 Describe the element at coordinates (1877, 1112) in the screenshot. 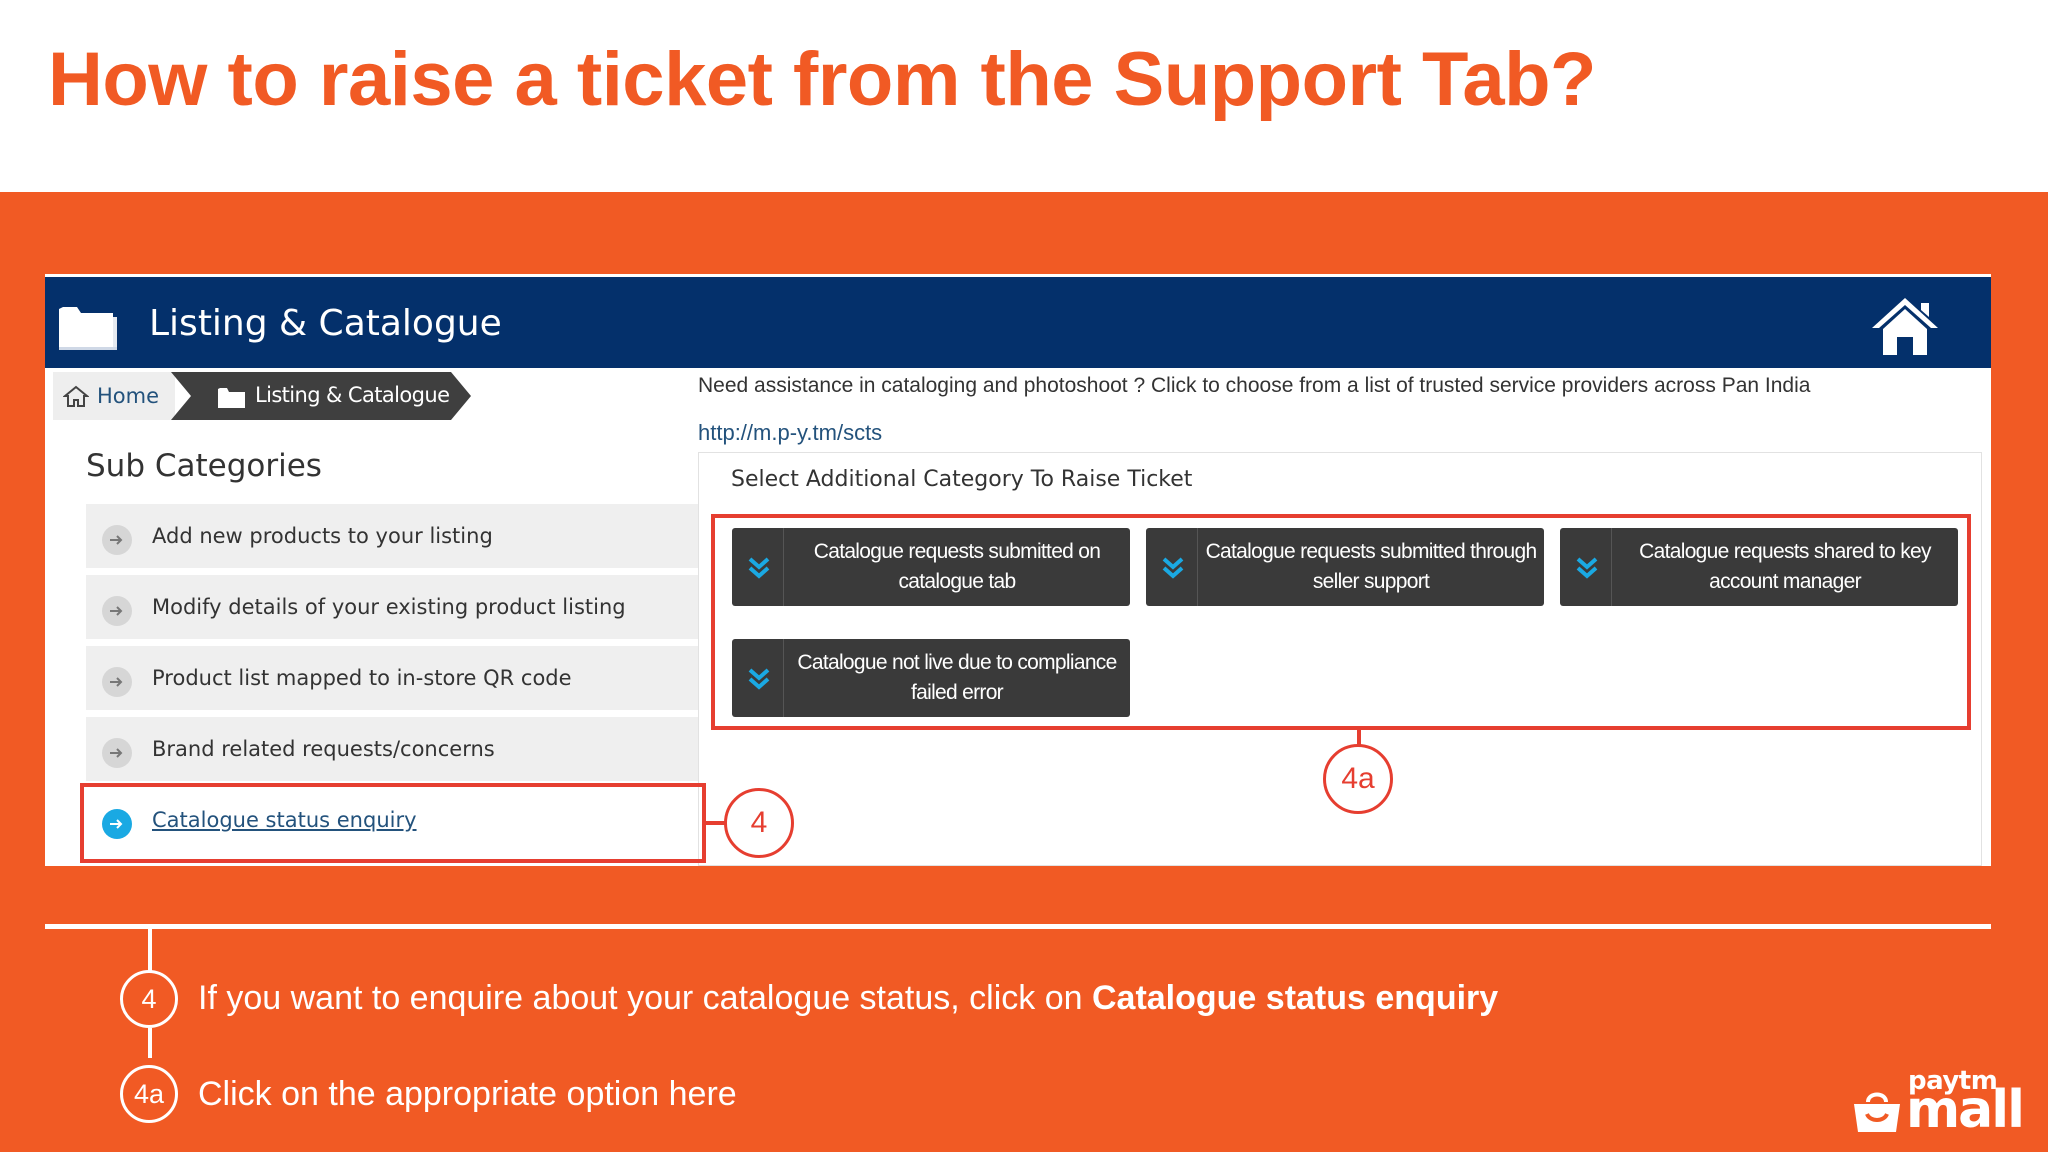

I see `shopping-bag-icon` at that location.